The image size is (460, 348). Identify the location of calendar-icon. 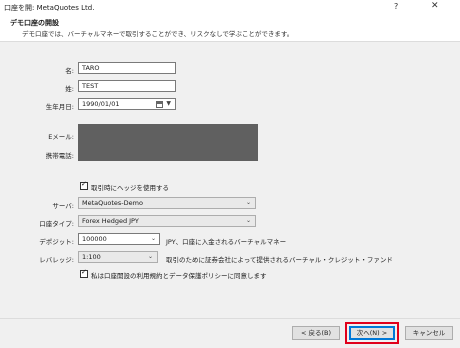
(159, 104).